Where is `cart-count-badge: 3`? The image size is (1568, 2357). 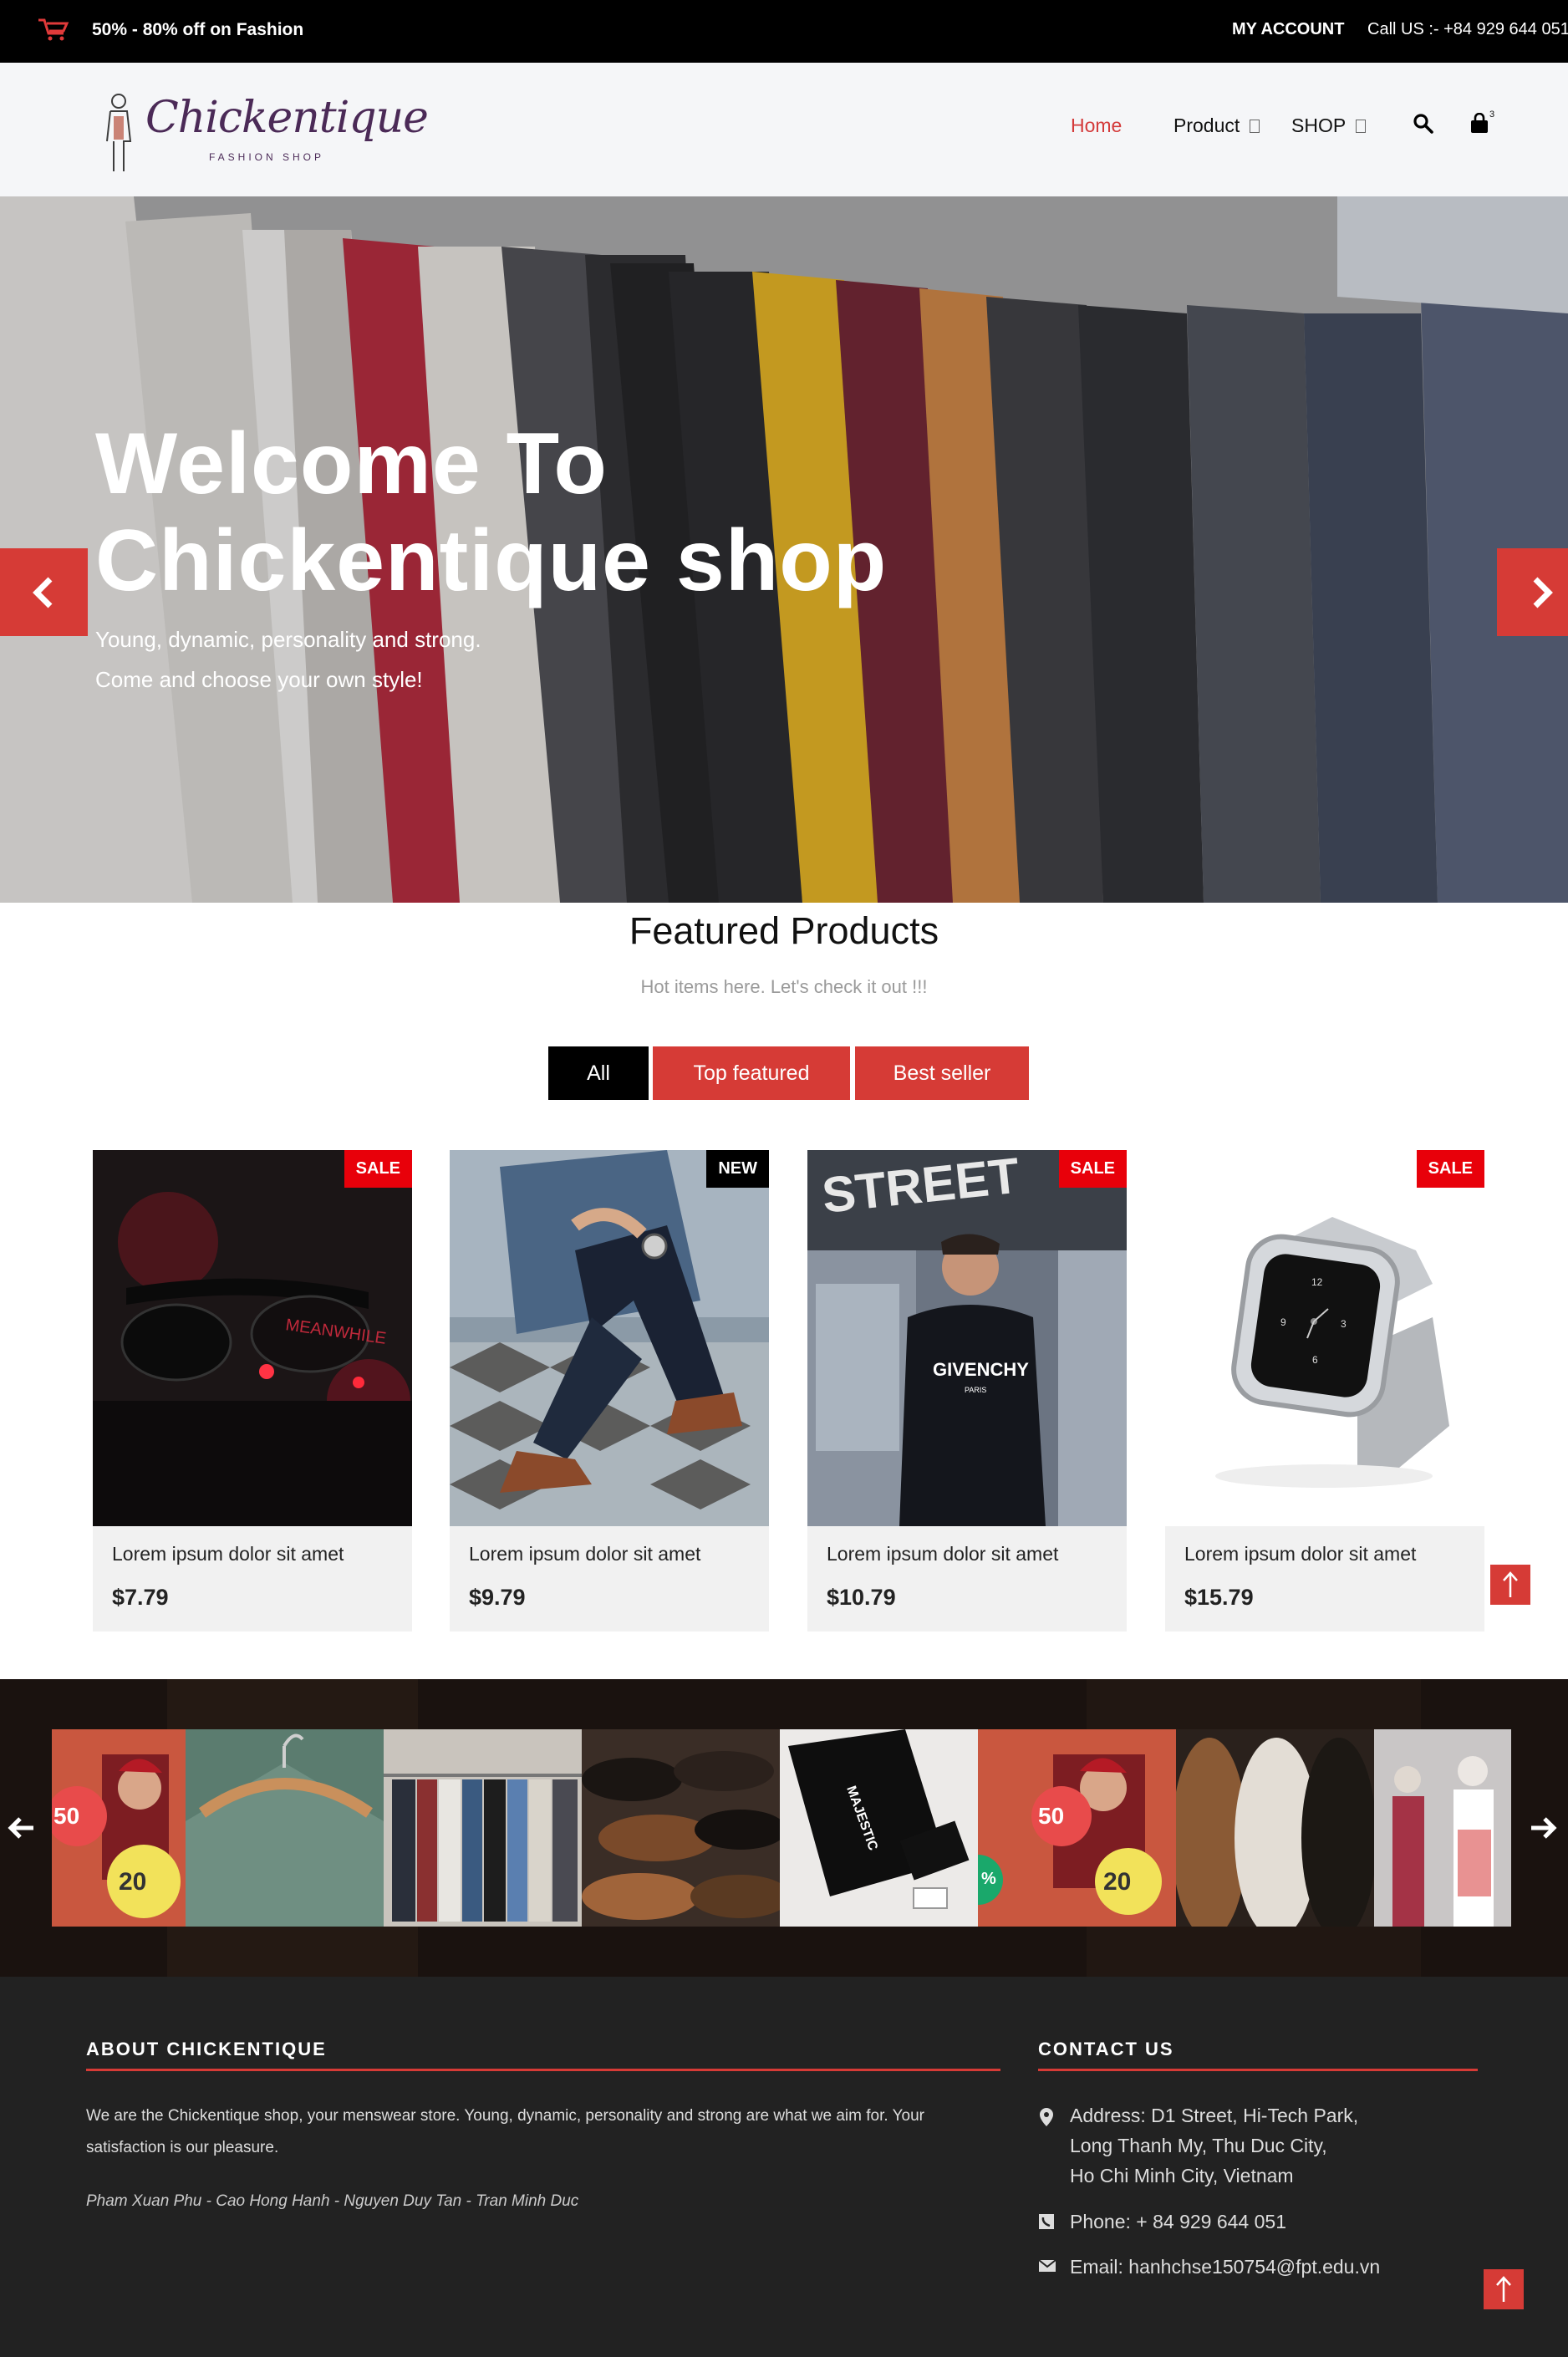 cart-count-badge: 3 is located at coordinates (1492, 114).